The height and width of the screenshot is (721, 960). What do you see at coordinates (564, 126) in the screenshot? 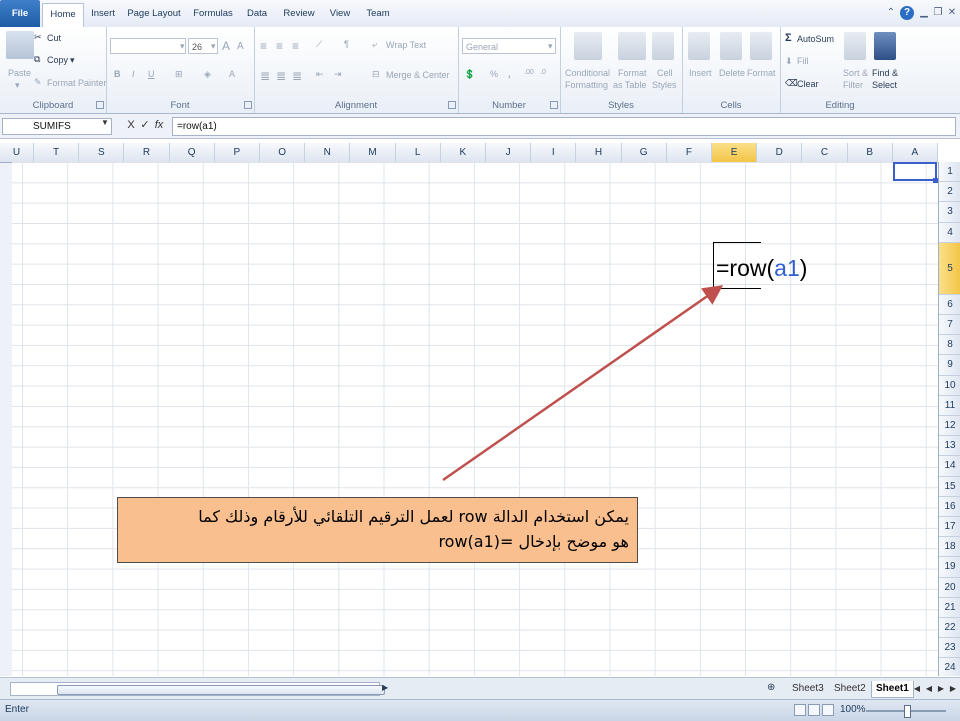
I see `formula-input: =row(a1)` at bounding box center [564, 126].